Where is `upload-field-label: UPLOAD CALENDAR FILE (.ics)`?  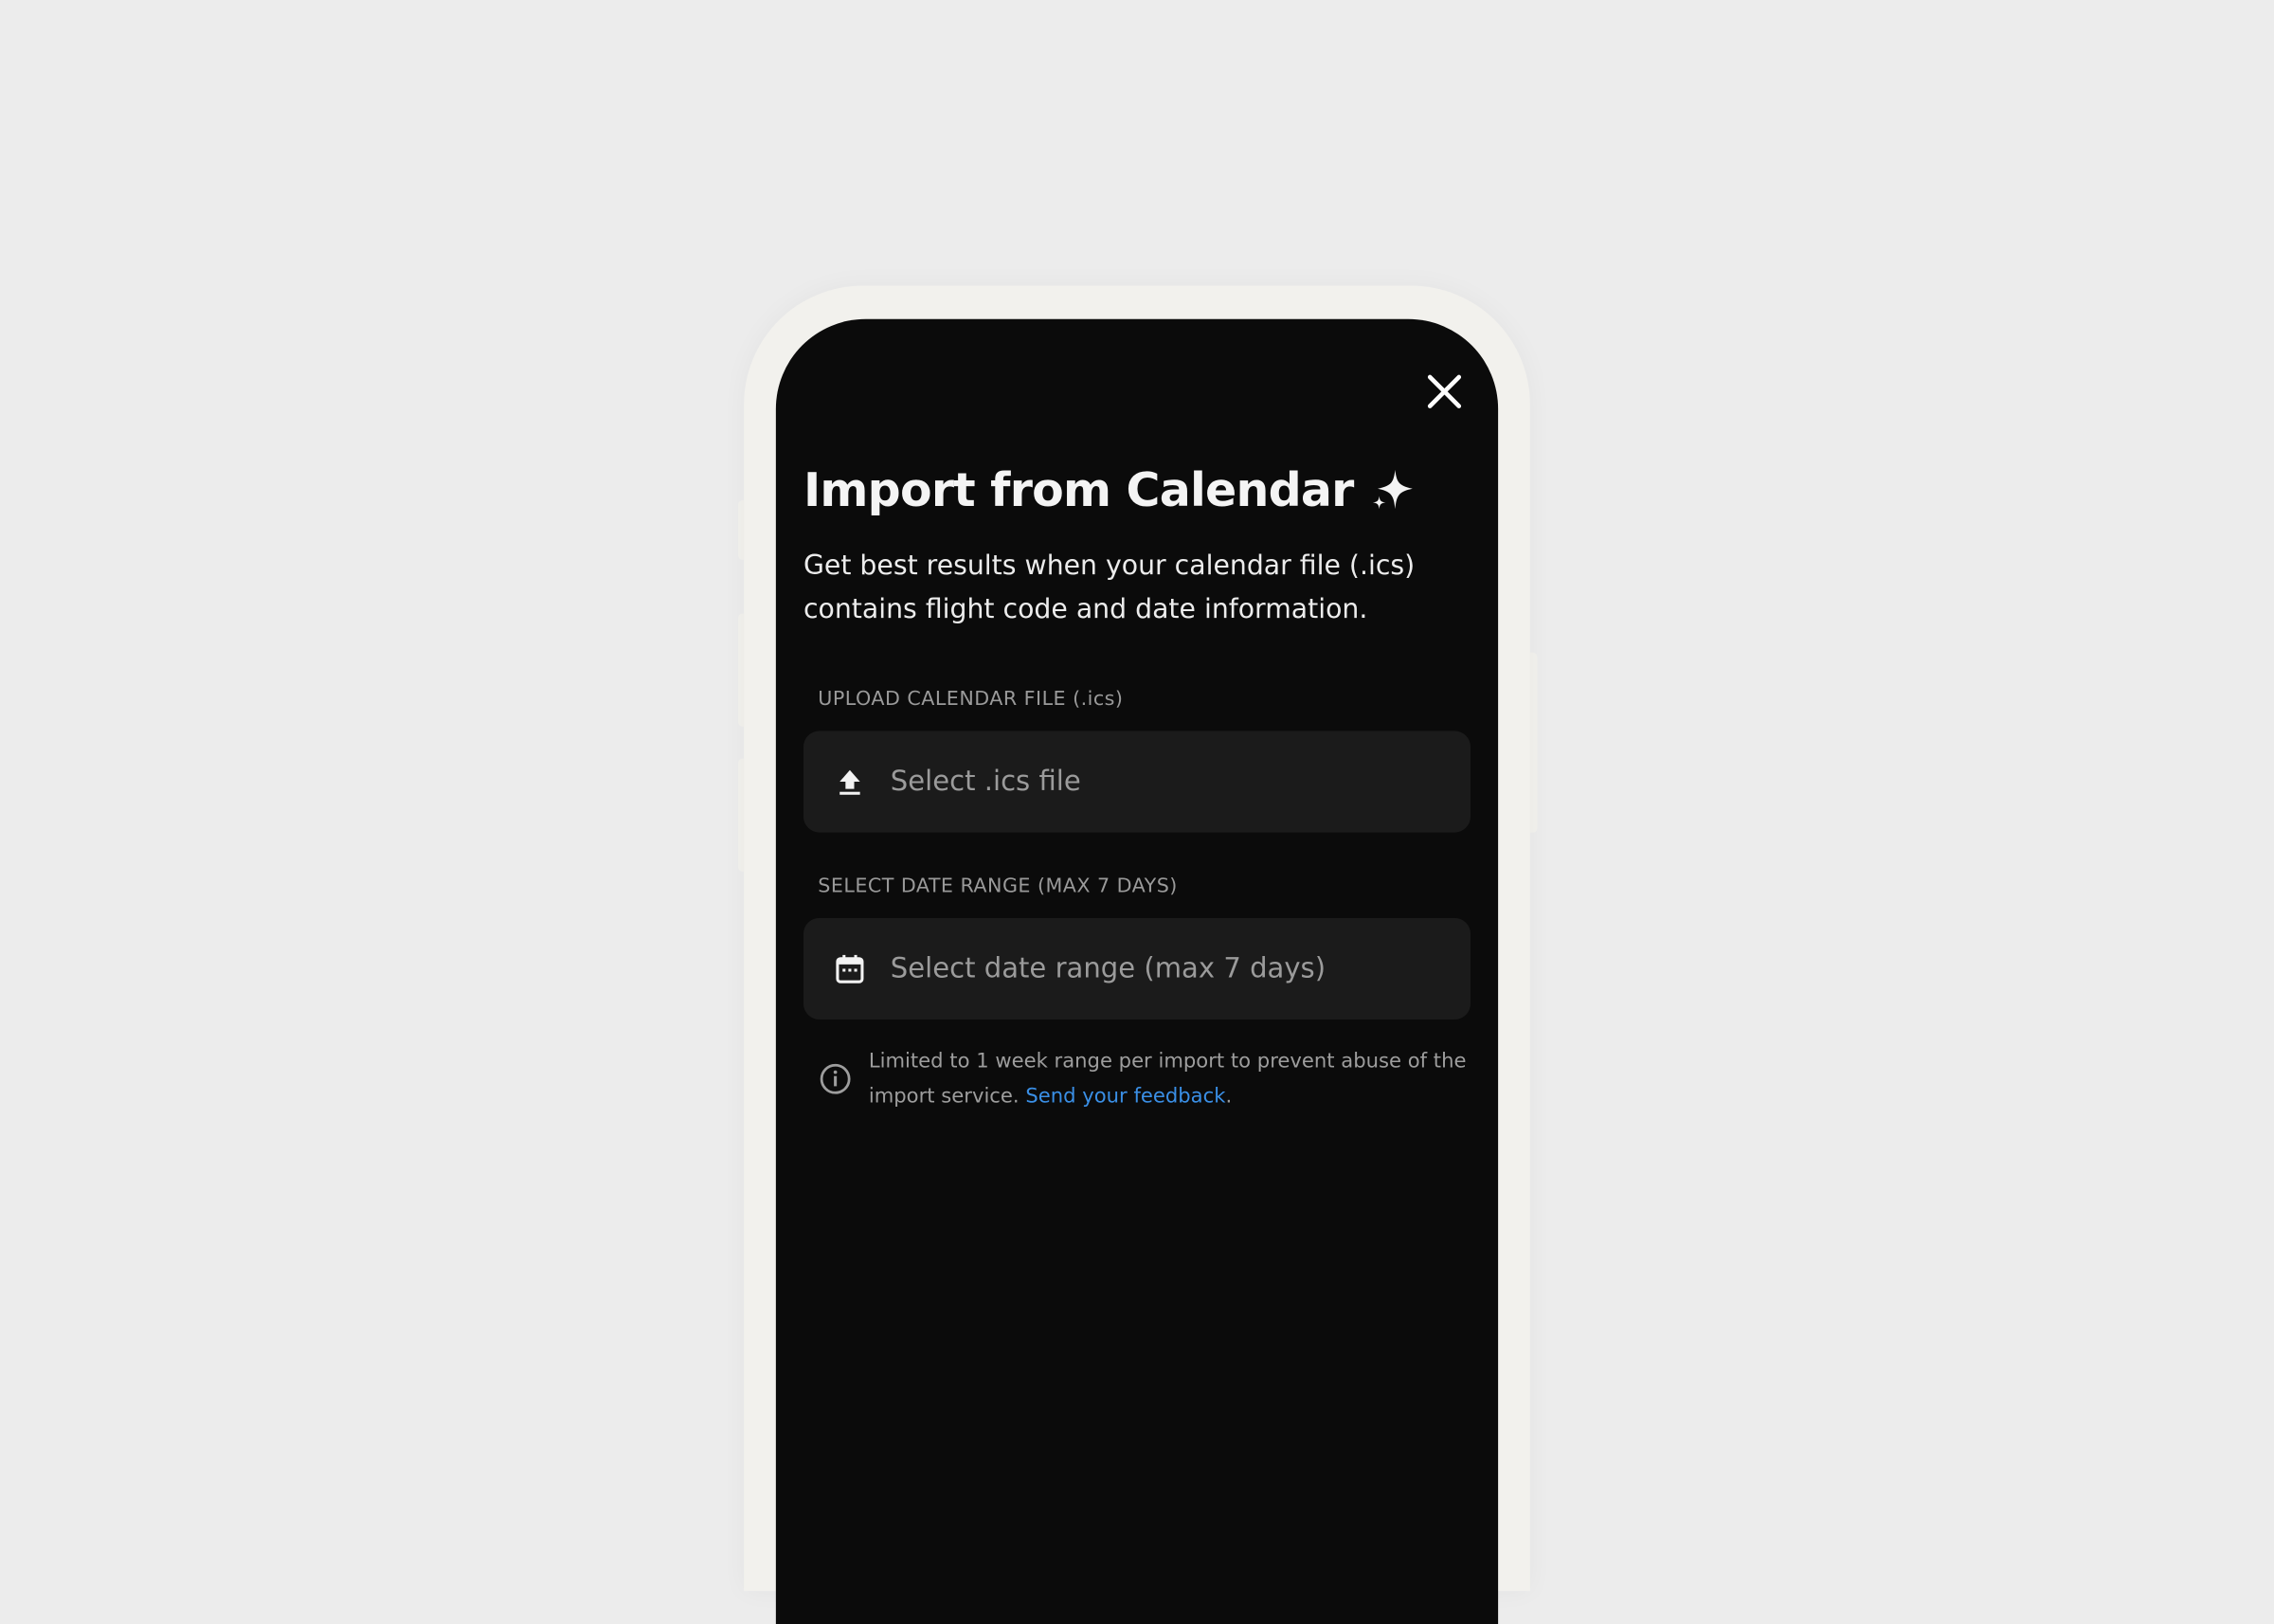
upload-field-label: UPLOAD CALENDAR FILE (.ics) is located at coordinates (971, 699).